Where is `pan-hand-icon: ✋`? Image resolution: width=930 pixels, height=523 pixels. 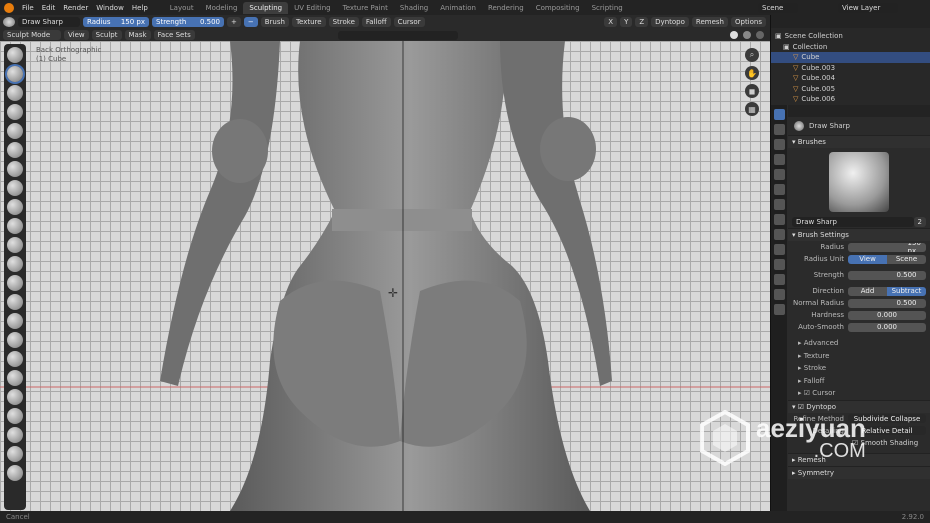 pan-hand-icon: ✋ is located at coordinates (752, 73).